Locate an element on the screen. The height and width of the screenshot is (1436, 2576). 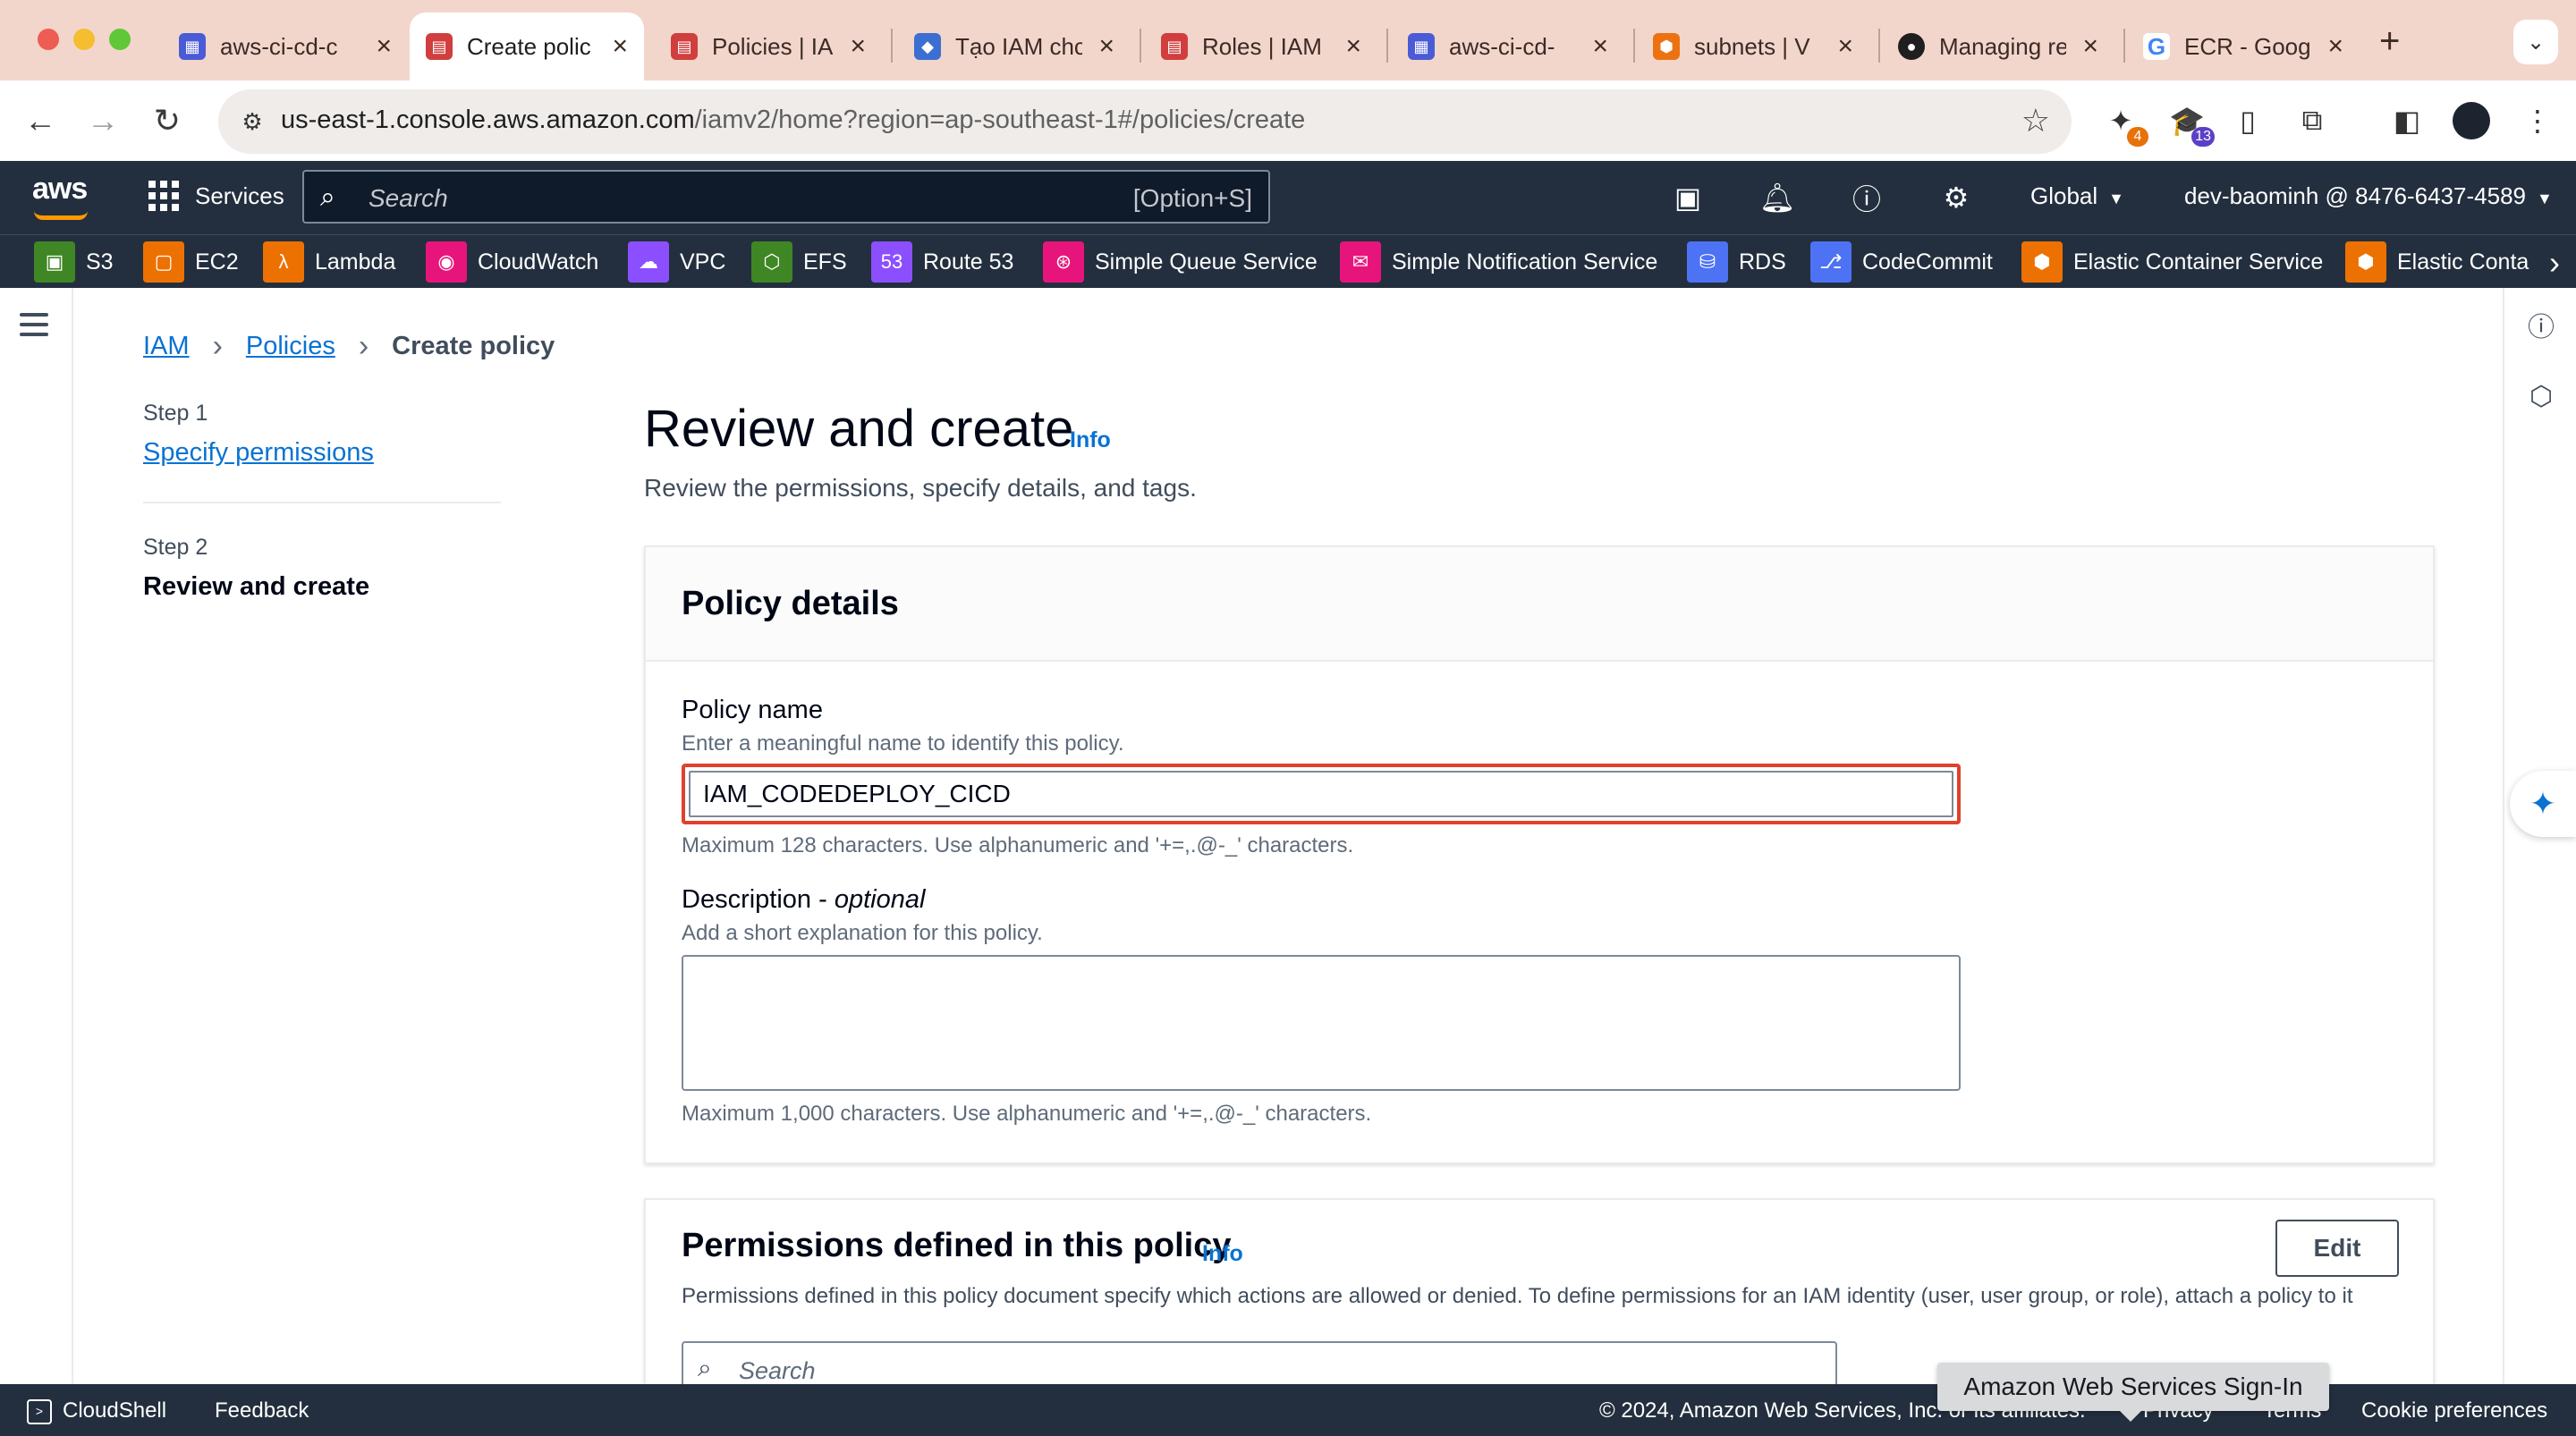
browser-tab-active: ▤ Create polic × is located at coordinates (527, 46).